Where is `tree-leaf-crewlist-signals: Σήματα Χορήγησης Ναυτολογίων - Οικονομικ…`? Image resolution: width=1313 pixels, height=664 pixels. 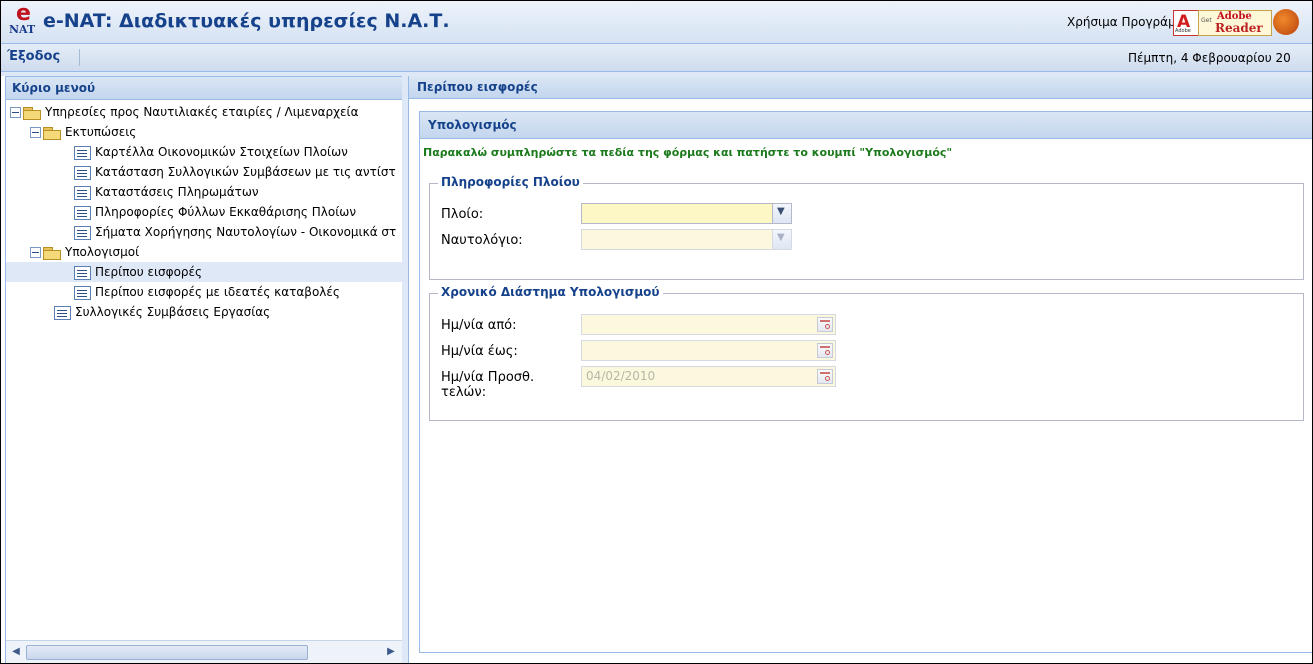 tree-leaf-crewlist-signals: Σήματα Χορήγησης Ναυτολογίων - Οικονομικ… is located at coordinates (235, 232).